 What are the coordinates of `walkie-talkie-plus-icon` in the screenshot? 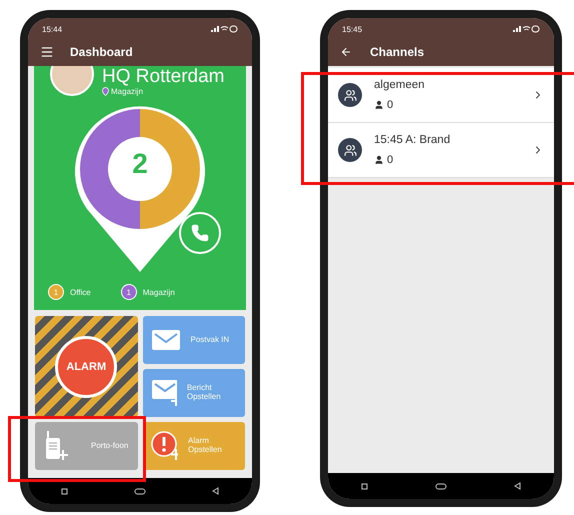 It's located at (56, 446).